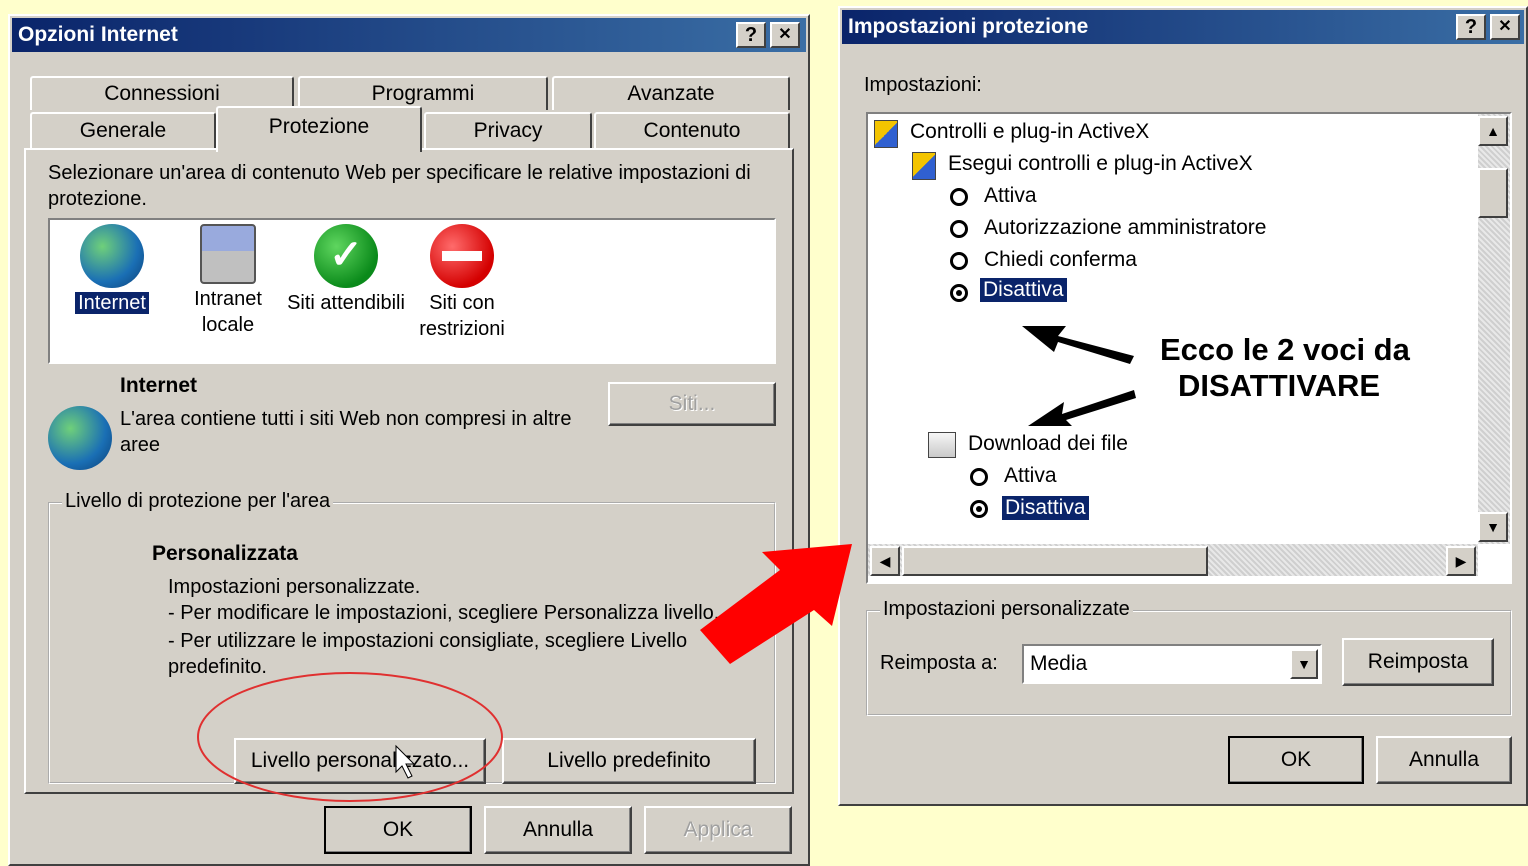  I want to click on checkmark-icon: ✓, so click(346, 256).